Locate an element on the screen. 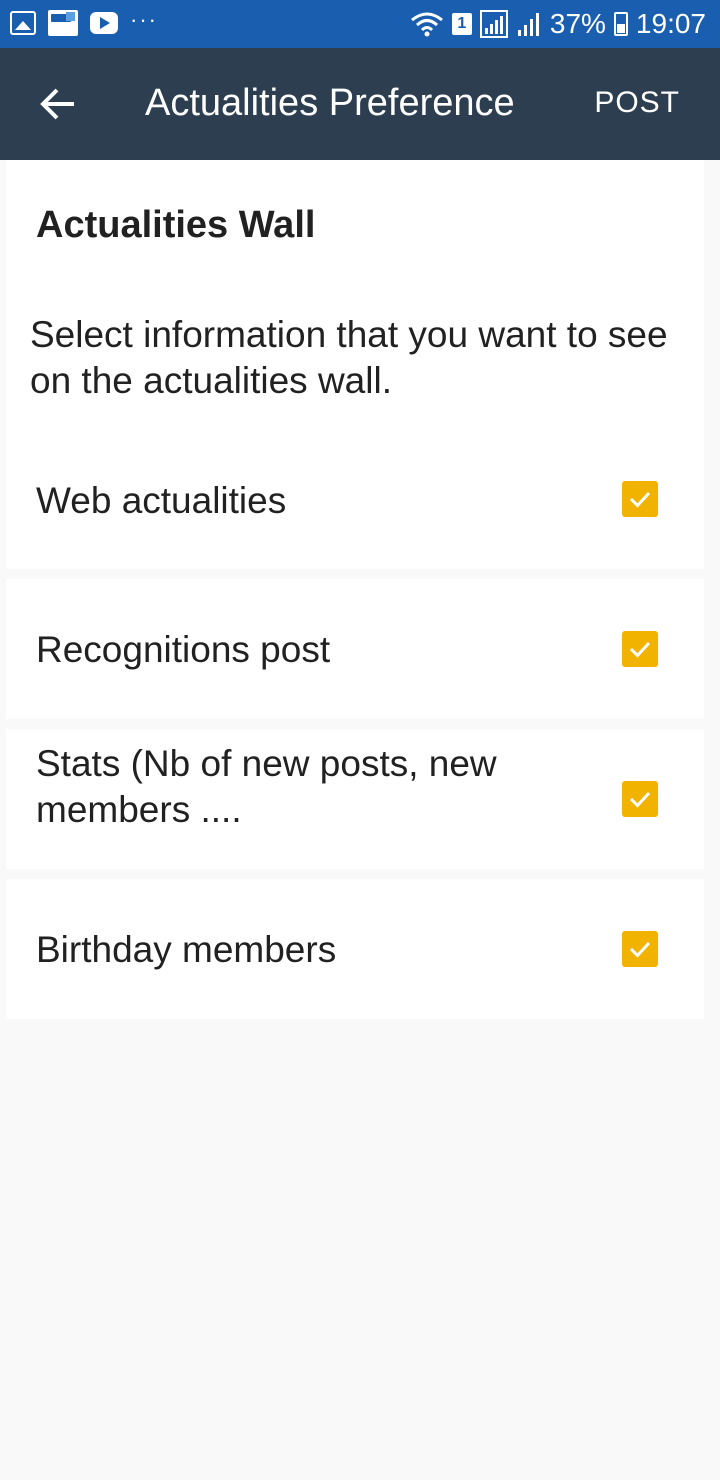 This screenshot has width=720, height=1480. back-button is located at coordinates (58, 104).